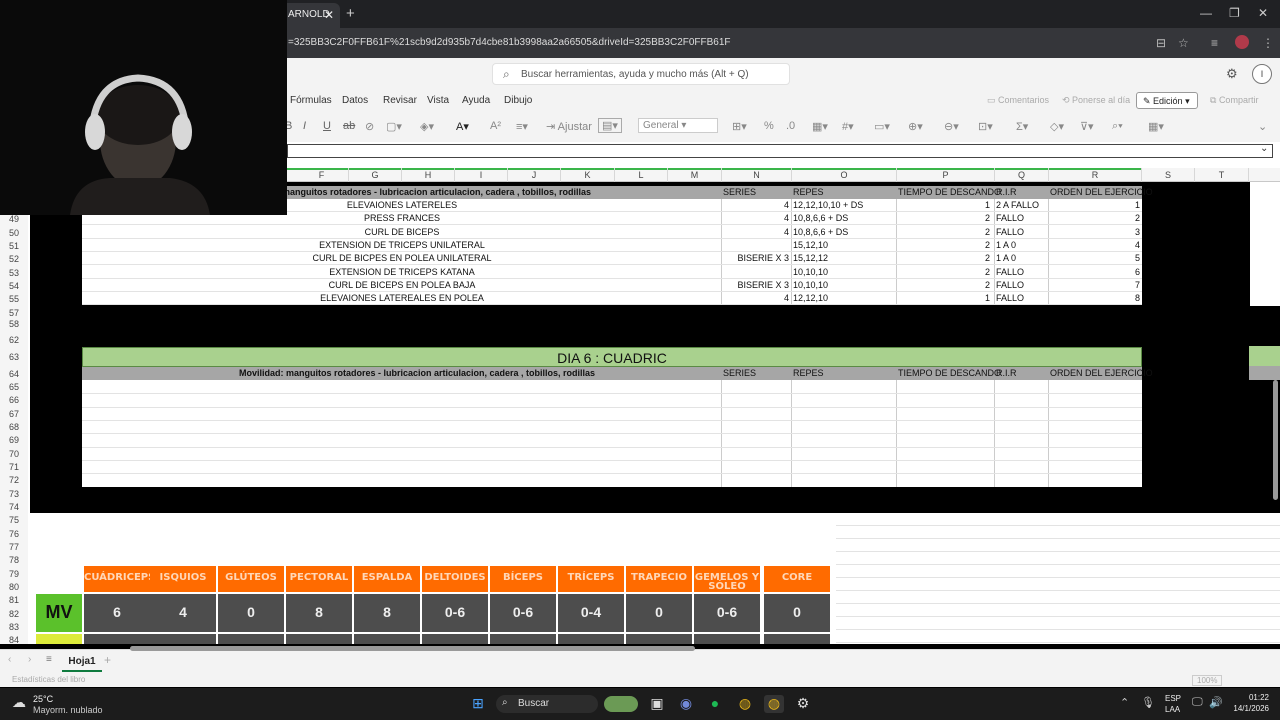 This screenshot has width=1280, height=720. What do you see at coordinates (1095, 205) in the screenshot?
I see `cell-orden: 1` at bounding box center [1095, 205].